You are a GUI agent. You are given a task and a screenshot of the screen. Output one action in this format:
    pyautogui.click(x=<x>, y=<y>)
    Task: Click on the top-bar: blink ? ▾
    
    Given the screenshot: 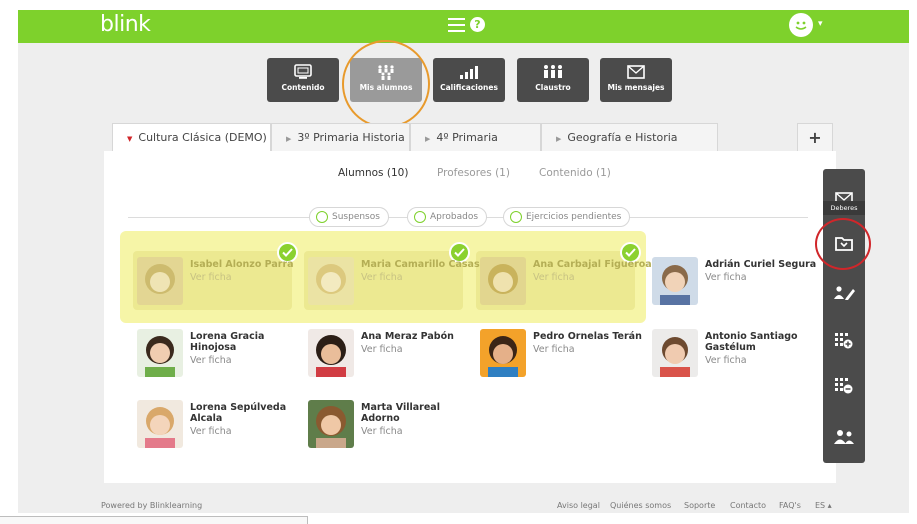 What is the action you would take?
    pyautogui.click(x=463, y=26)
    